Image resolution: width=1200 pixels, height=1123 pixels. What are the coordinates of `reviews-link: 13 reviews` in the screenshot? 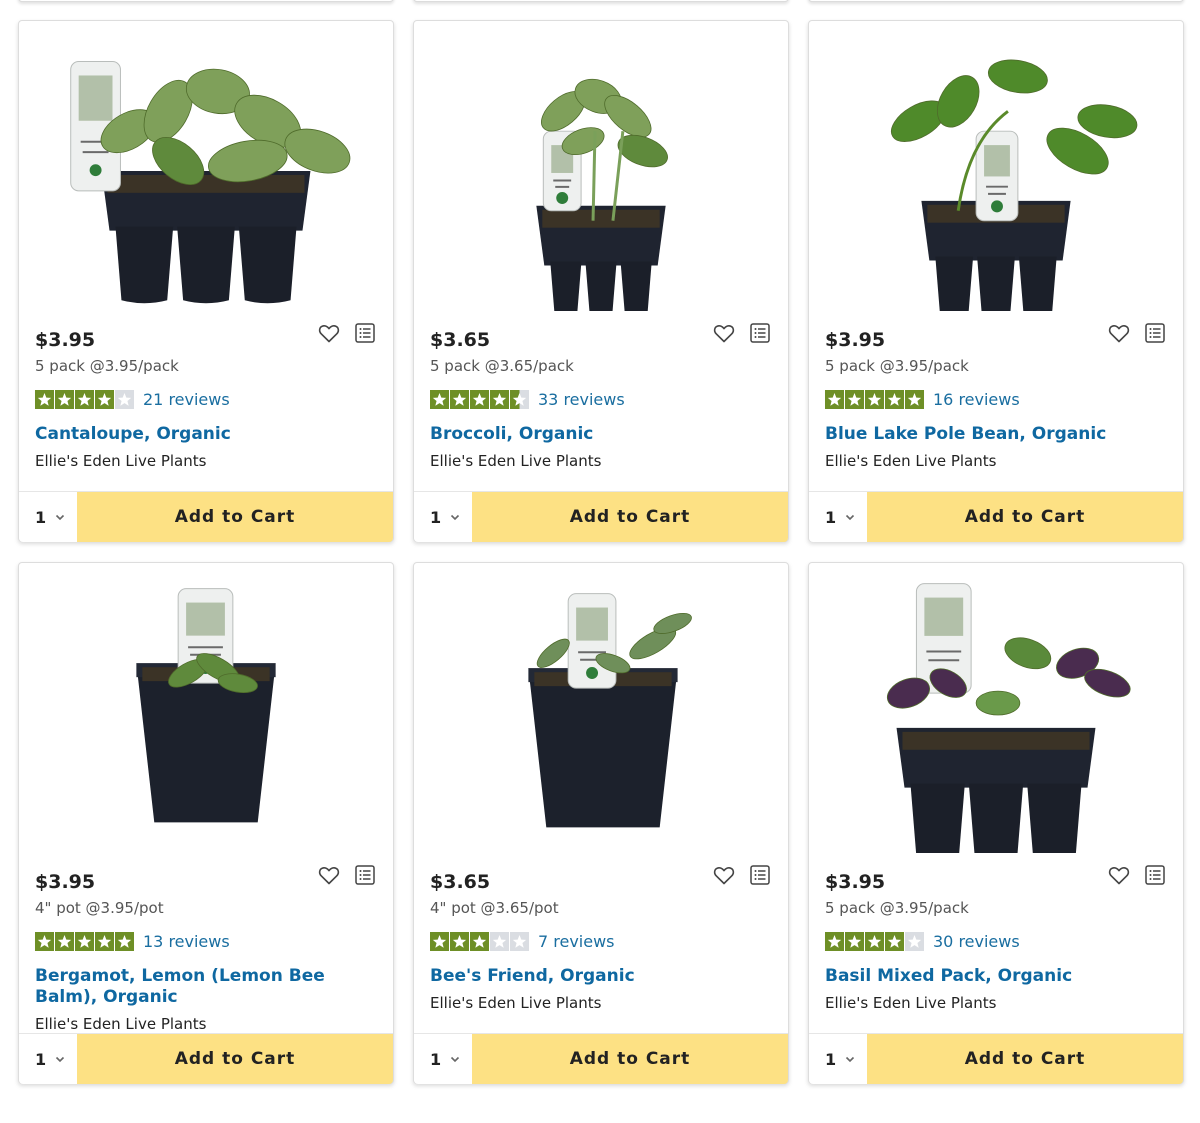 It's located at (186, 941).